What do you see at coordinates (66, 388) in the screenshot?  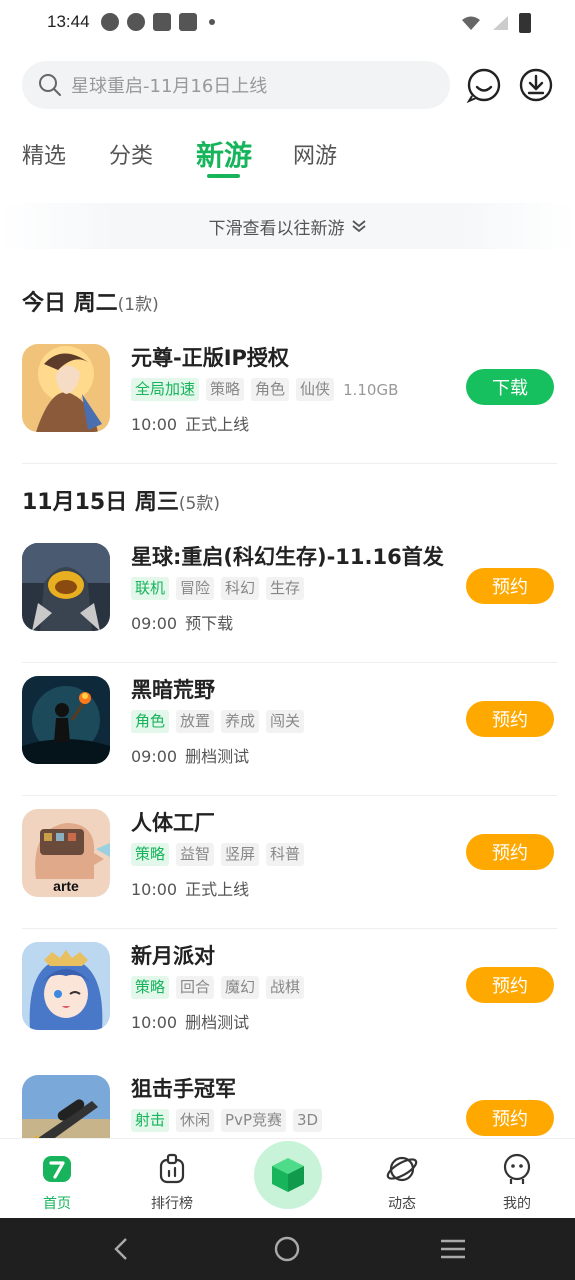 I see `game-icon-yuanzun` at bounding box center [66, 388].